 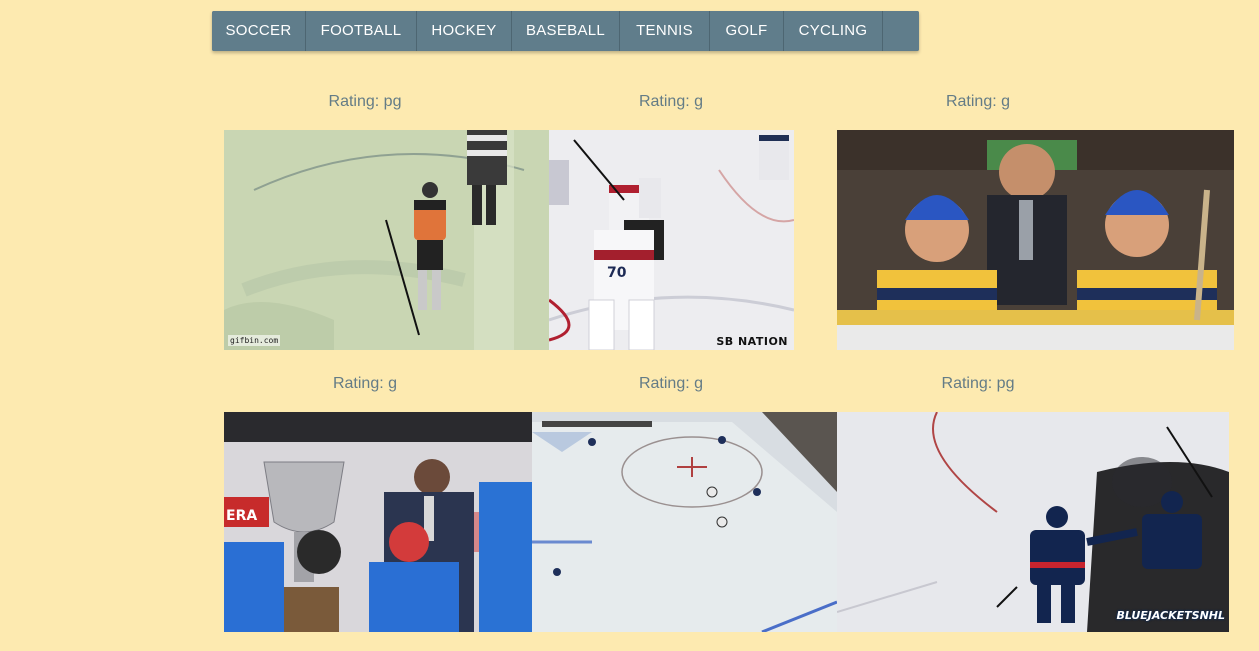 What do you see at coordinates (752, 341) in the screenshot?
I see `sbnation-watermark: SB NATION` at bounding box center [752, 341].